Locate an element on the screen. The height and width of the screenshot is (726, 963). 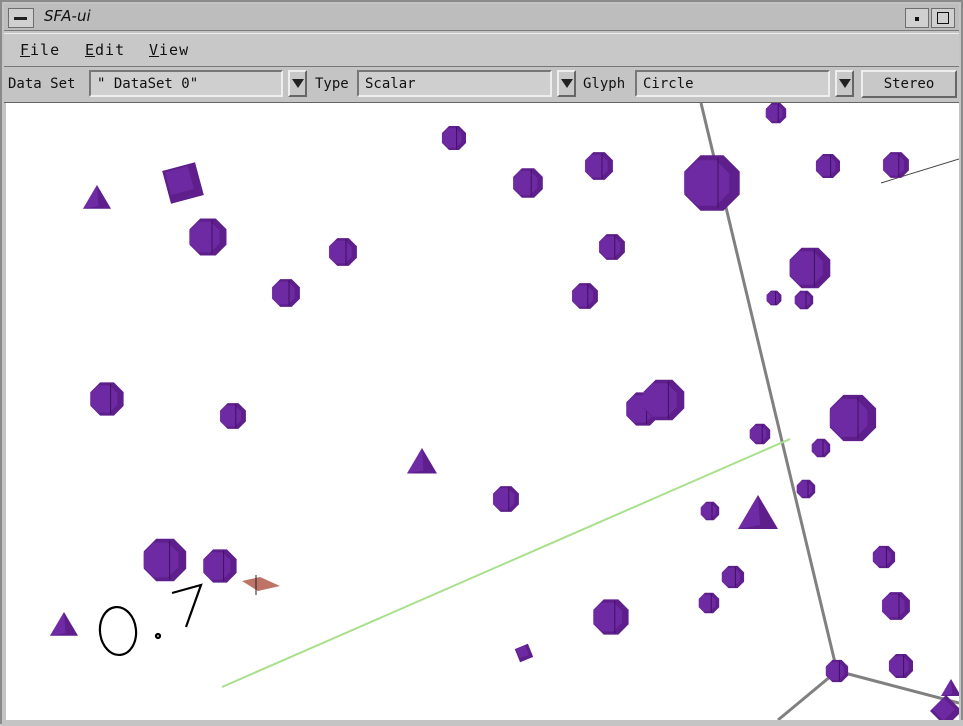
stereo-button: Stereo is located at coordinates (909, 84).